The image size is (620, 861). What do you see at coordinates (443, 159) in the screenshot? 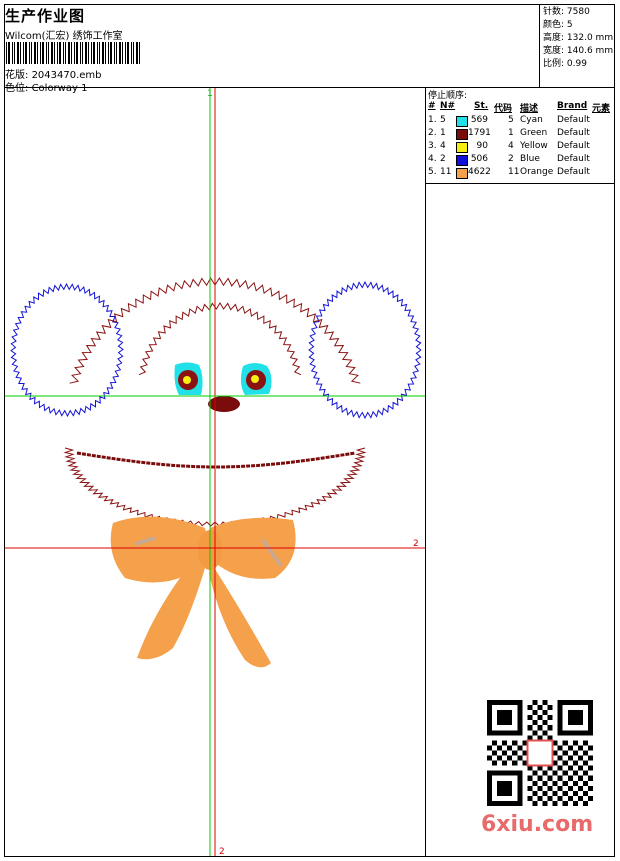
I see `row-needle: 2` at bounding box center [443, 159].